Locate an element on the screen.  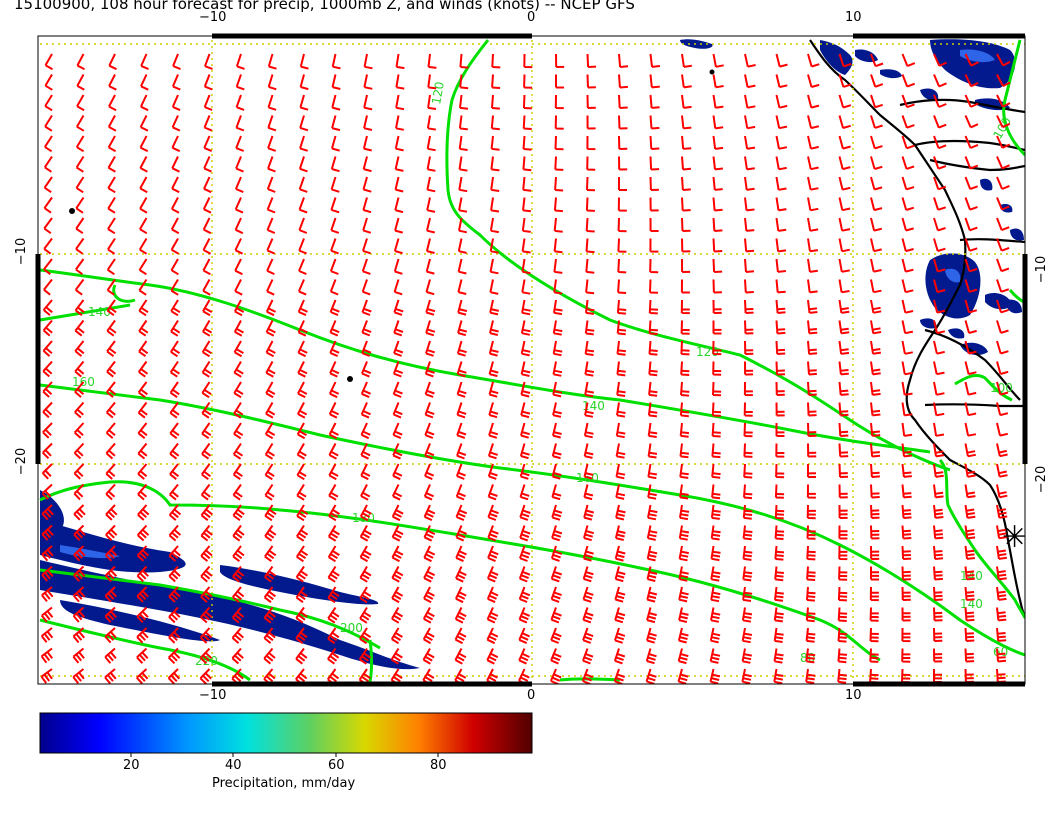
left-label-lat: −10 is located at coordinates (22, 251).